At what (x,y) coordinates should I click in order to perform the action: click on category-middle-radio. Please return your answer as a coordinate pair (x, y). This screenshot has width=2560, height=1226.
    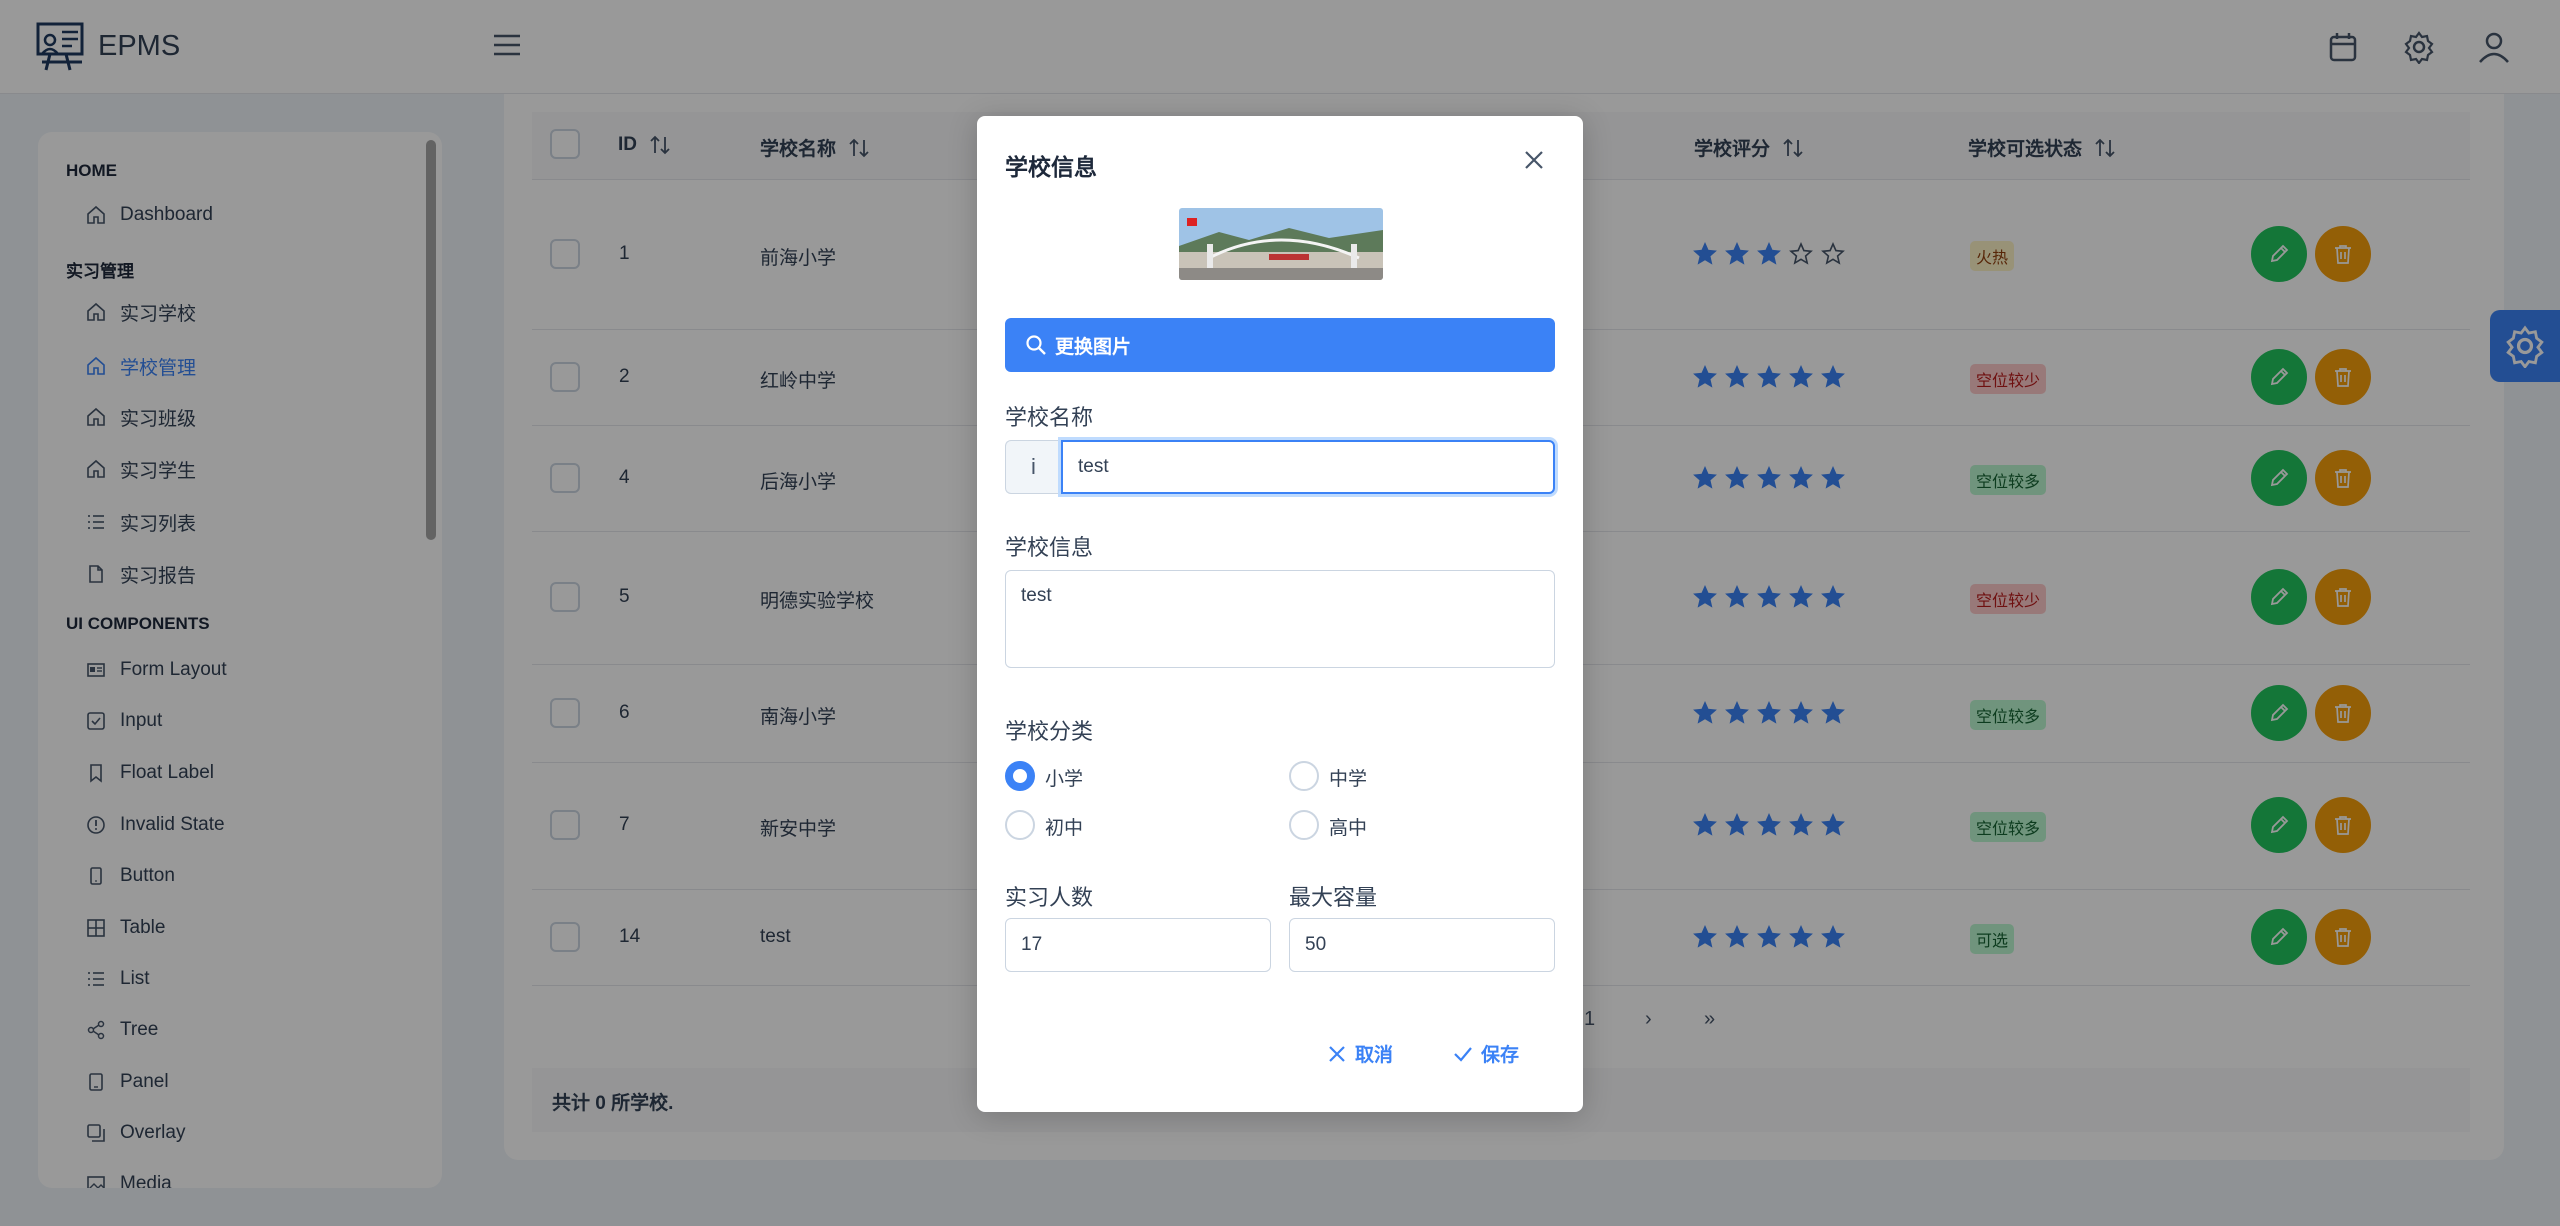
    Looking at the image, I should click on (1304, 776).